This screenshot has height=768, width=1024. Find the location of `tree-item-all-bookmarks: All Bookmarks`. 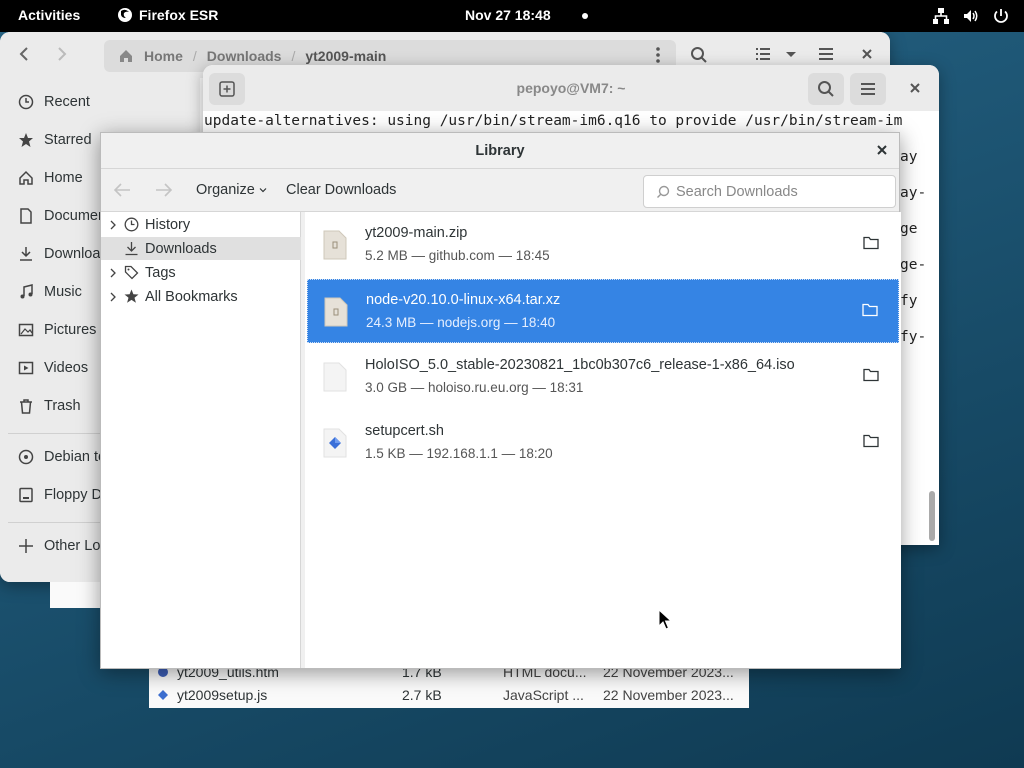

tree-item-all-bookmarks: All Bookmarks is located at coordinates (201, 296).